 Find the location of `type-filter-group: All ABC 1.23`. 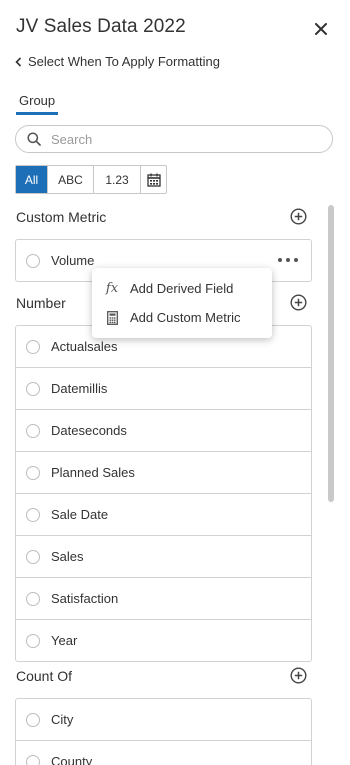

type-filter-group: All ABC 1.23 is located at coordinates (91, 179).